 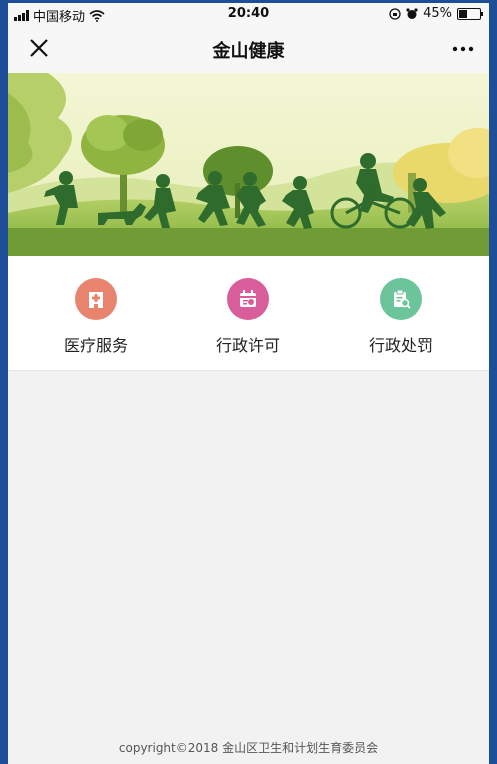 I want to click on more-icon, so click(x=463, y=49).